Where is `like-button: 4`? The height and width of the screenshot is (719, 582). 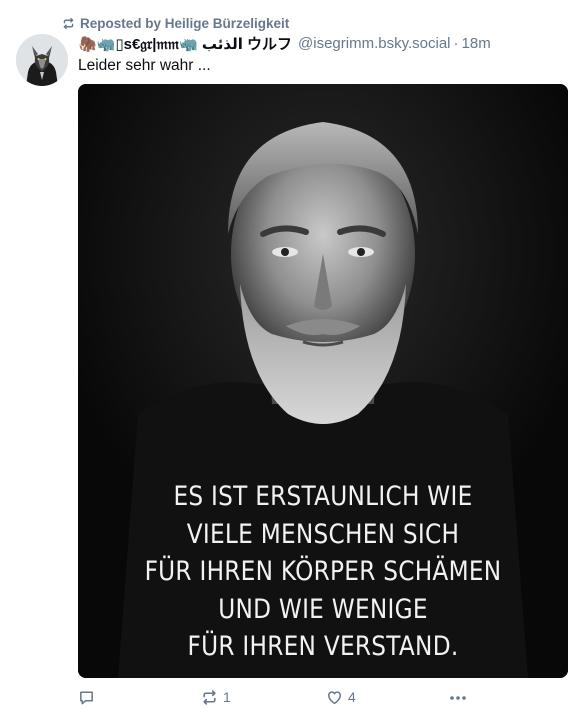
like-button: 4 is located at coordinates (341, 697).